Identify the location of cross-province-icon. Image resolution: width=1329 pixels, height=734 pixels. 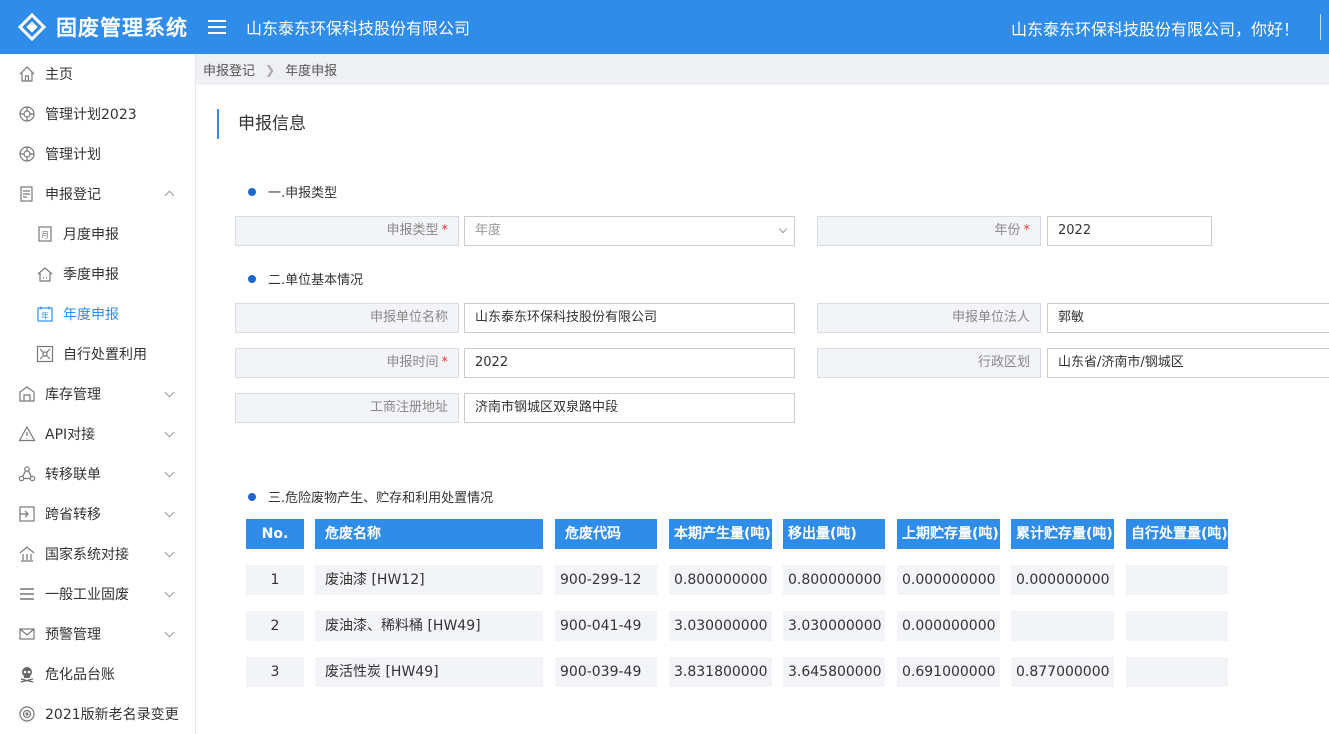
(27, 514).